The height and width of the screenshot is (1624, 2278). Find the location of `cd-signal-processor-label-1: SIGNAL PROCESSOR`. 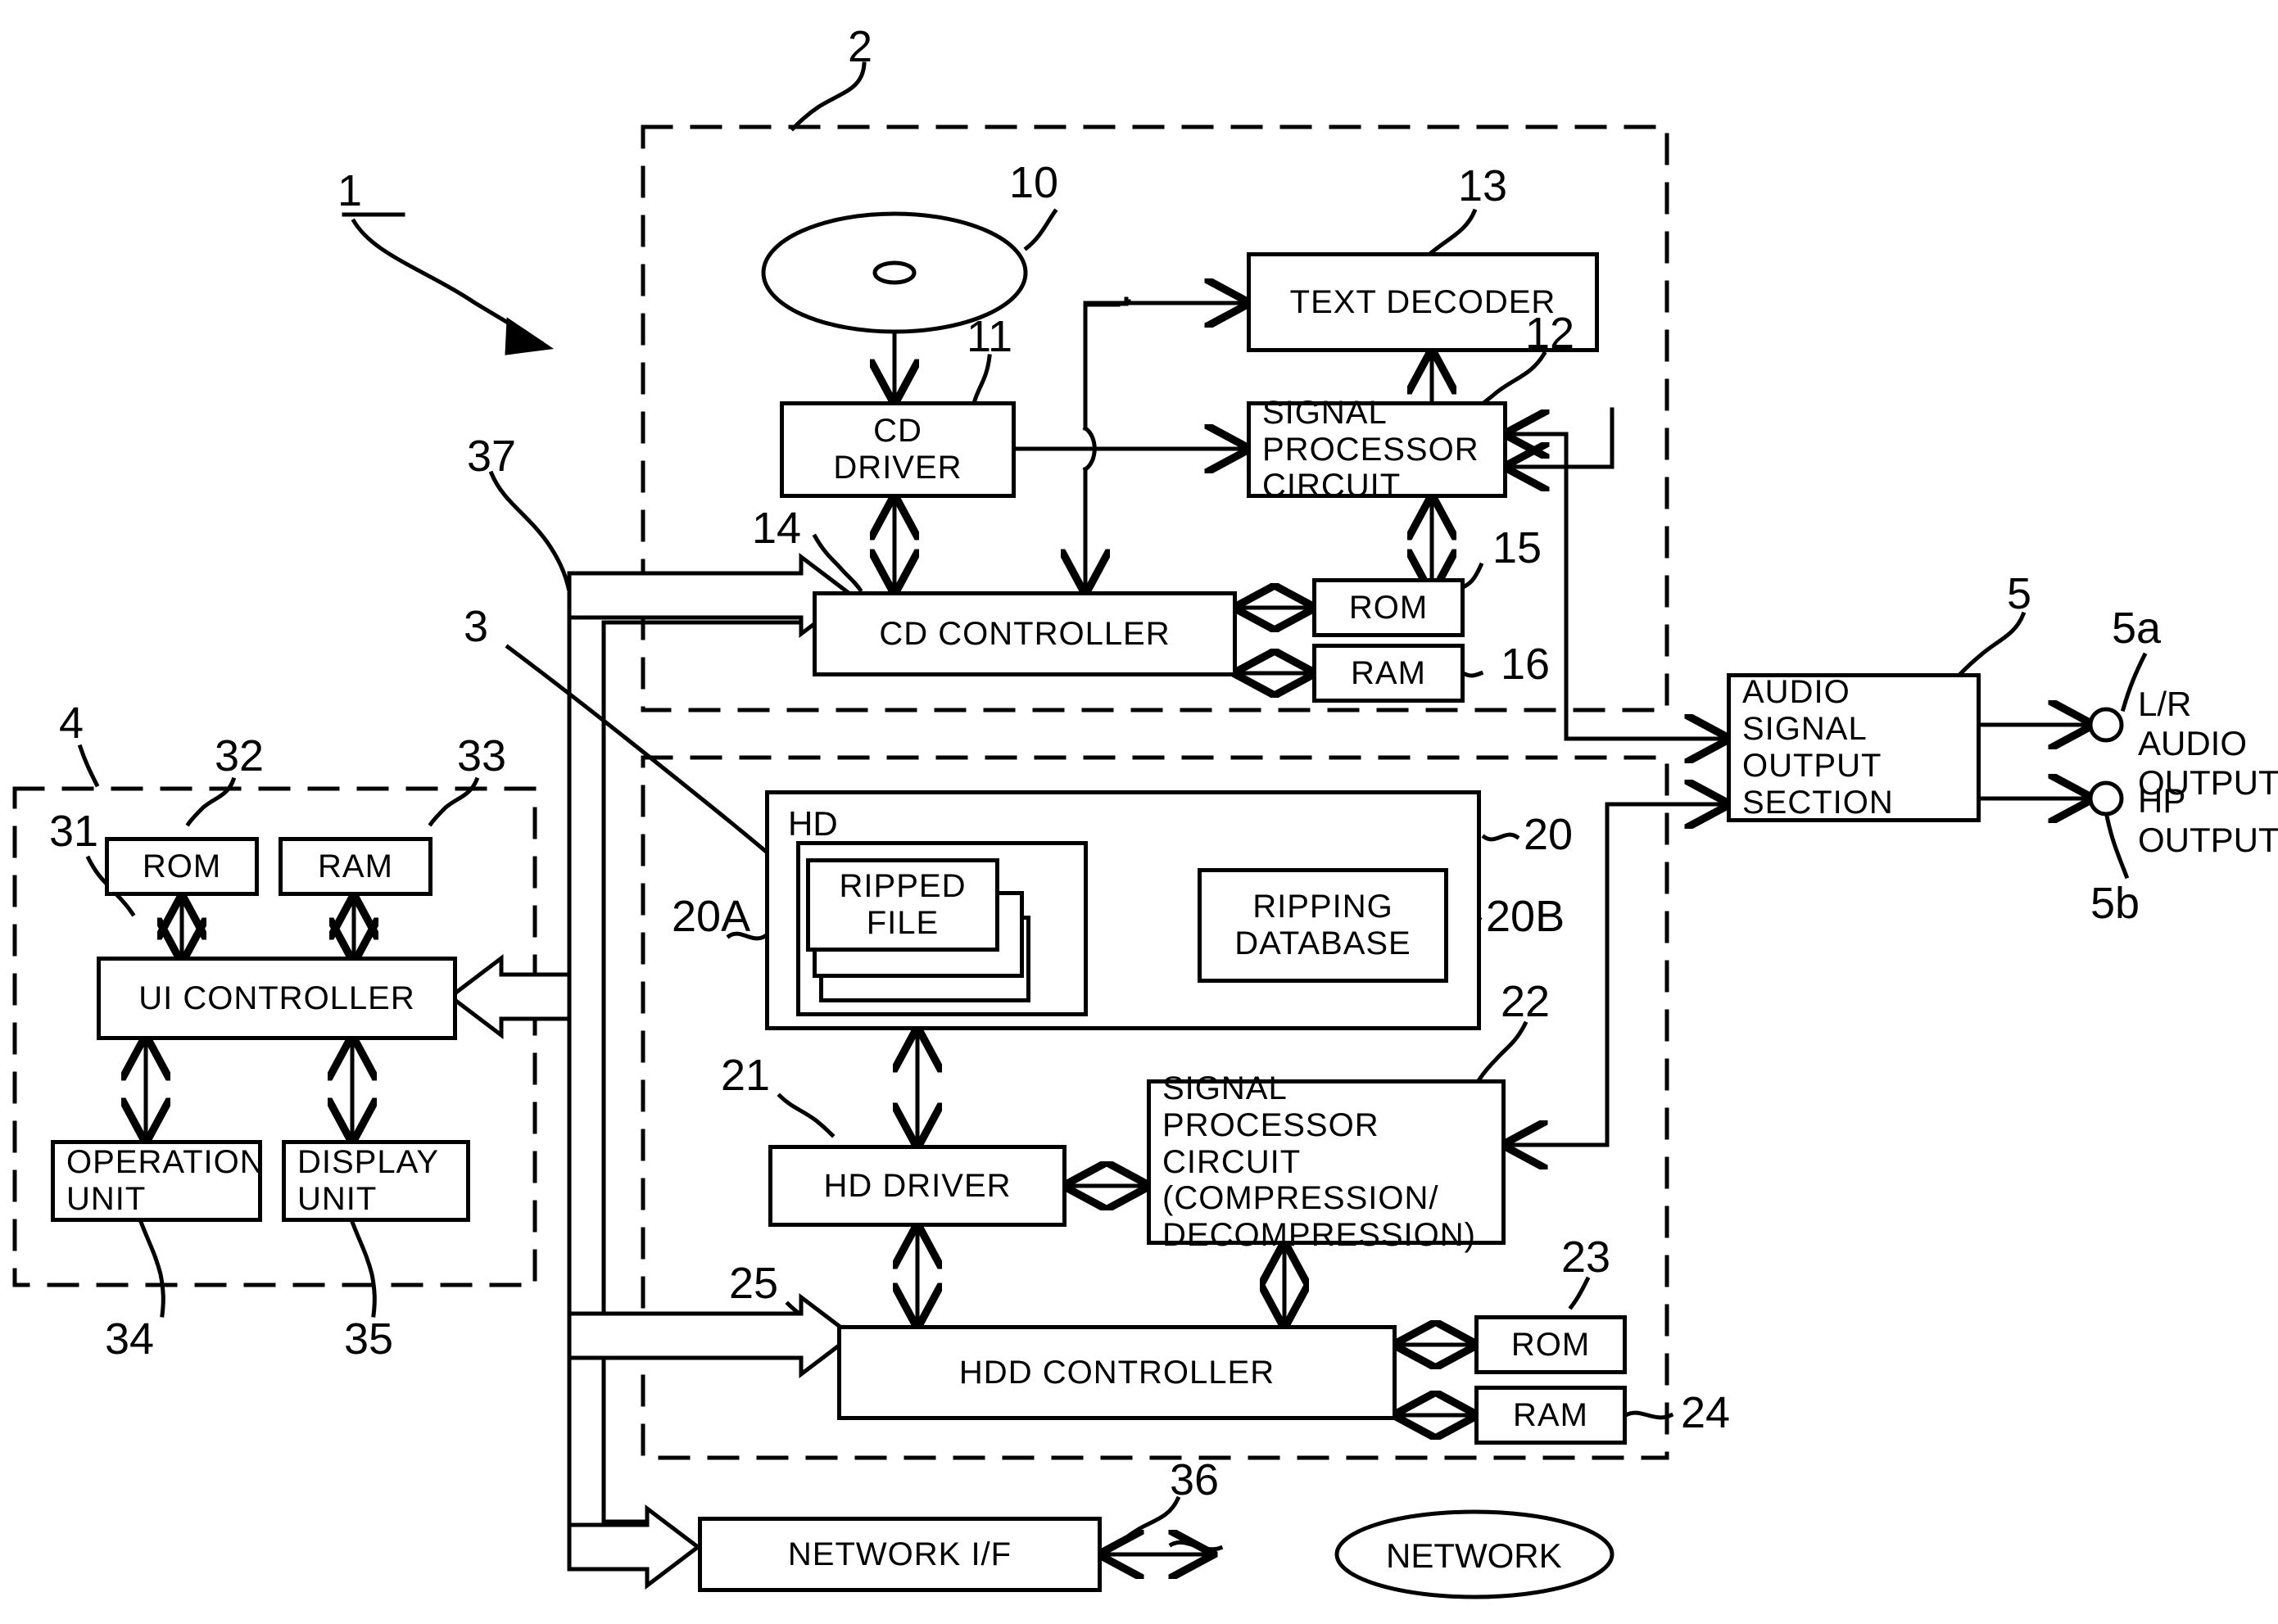

cd-signal-processor-label-1: SIGNAL PROCESSOR is located at coordinates (1370, 431).